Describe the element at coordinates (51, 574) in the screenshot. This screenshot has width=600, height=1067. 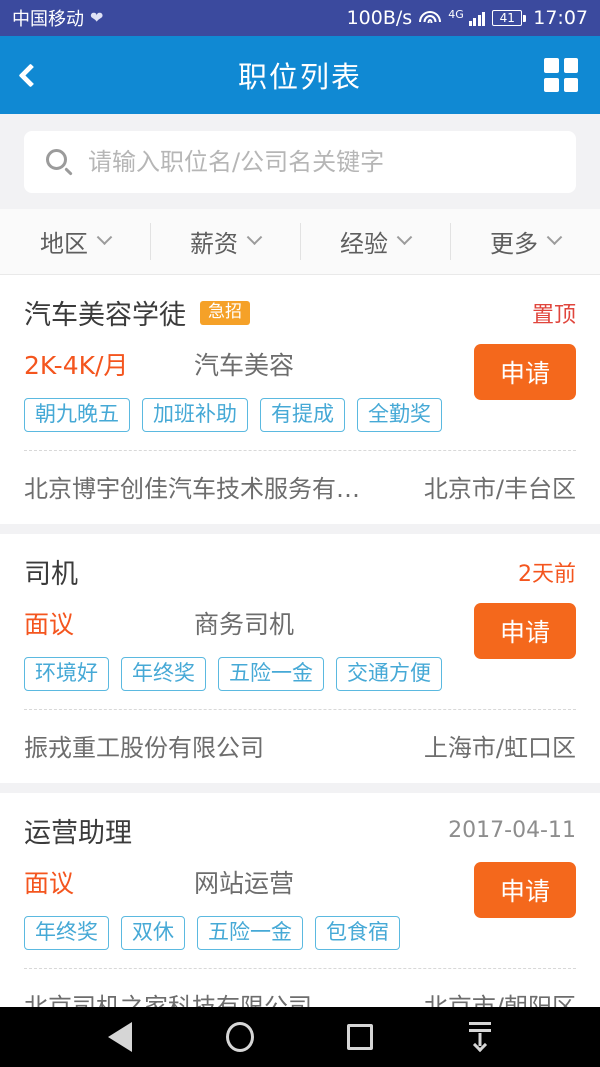
I see `job-title: 司机` at that location.